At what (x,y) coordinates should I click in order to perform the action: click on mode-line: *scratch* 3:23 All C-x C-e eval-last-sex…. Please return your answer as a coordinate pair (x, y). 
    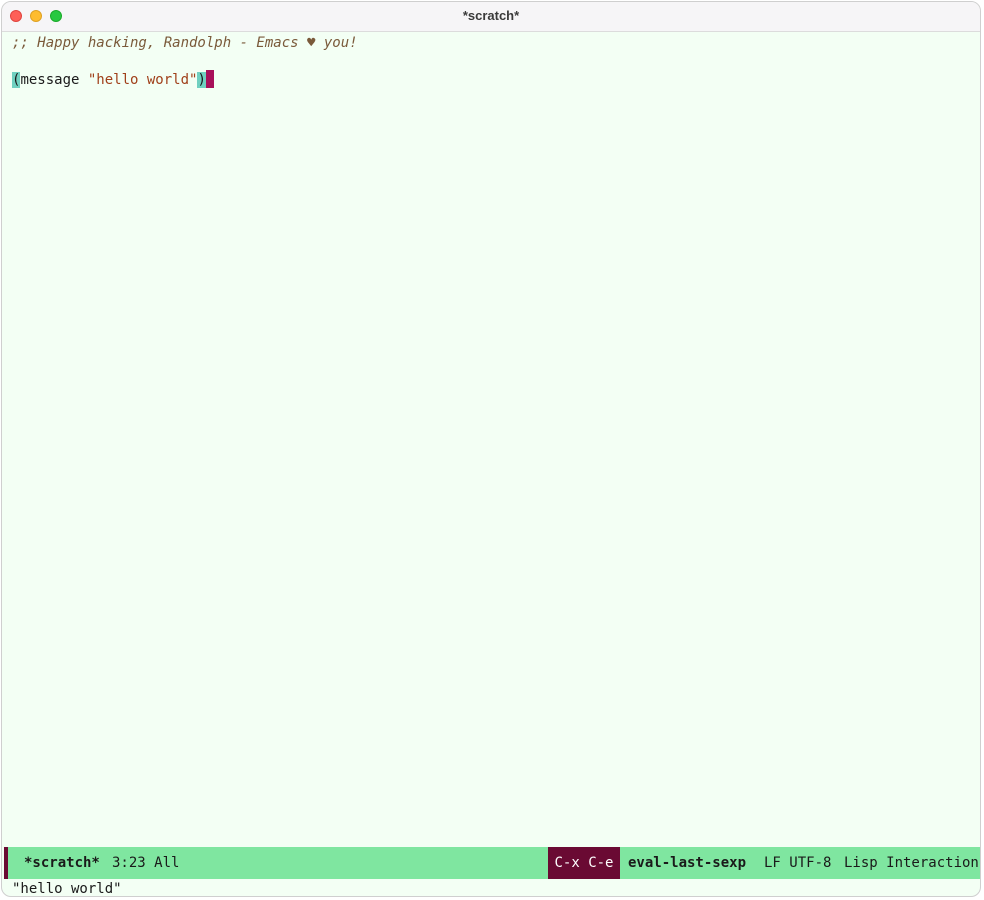
    Looking at the image, I should click on (492, 863).